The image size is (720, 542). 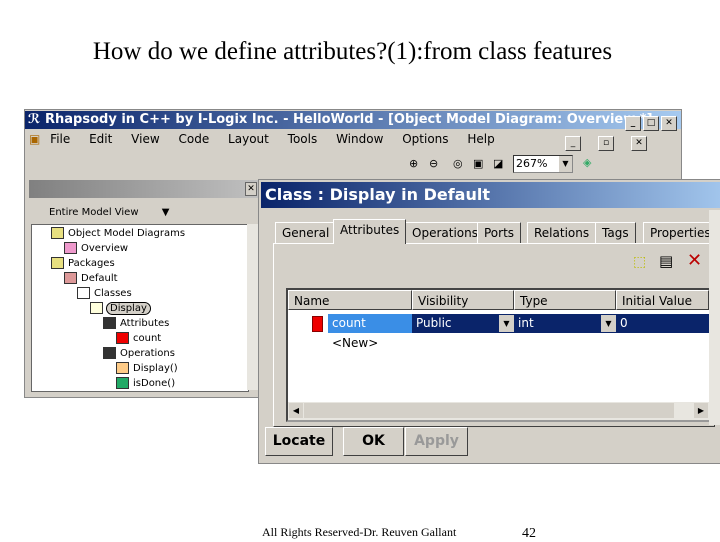 What do you see at coordinates (122, 383) in the screenshot?
I see `operation-icon` at bounding box center [122, 383].